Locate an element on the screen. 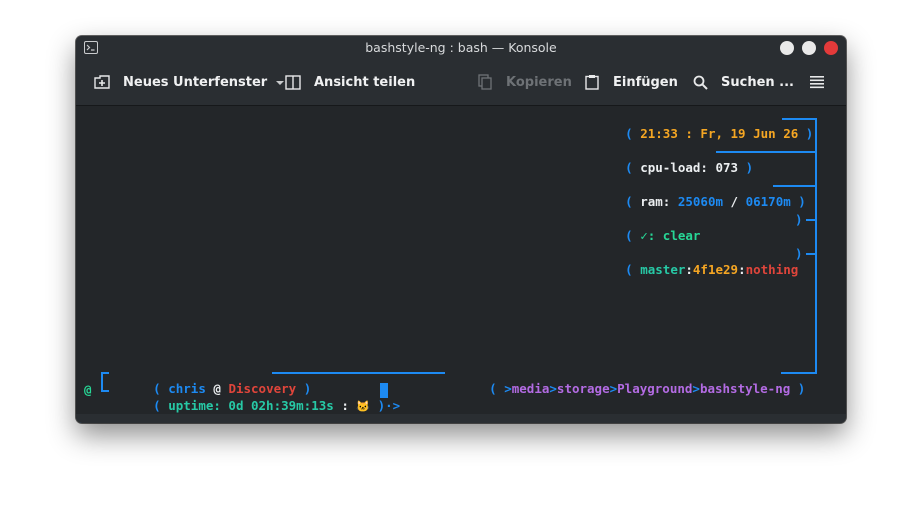 Image resolution: width=922 pixels, height=510 pixels. cpu-label: cpu-load: is located at coordinates (674, 167).